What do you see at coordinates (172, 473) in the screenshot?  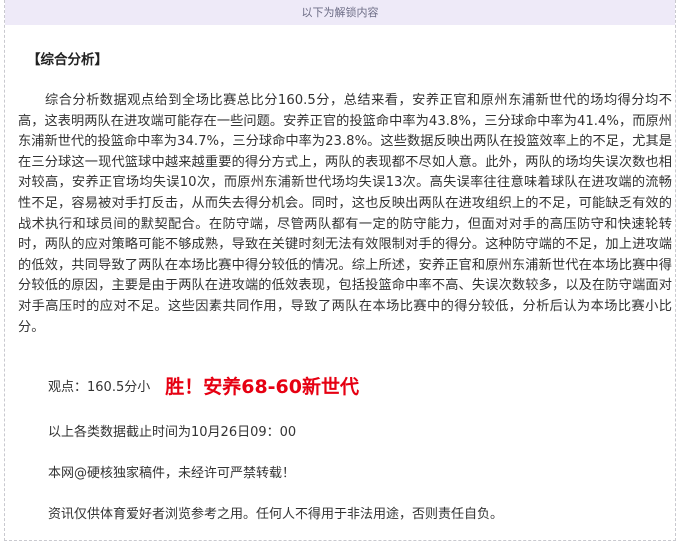 I see `copyright-note: 本网@硬核独家稿件，未经许可严禁转载！` at bounding box center [172, 473].